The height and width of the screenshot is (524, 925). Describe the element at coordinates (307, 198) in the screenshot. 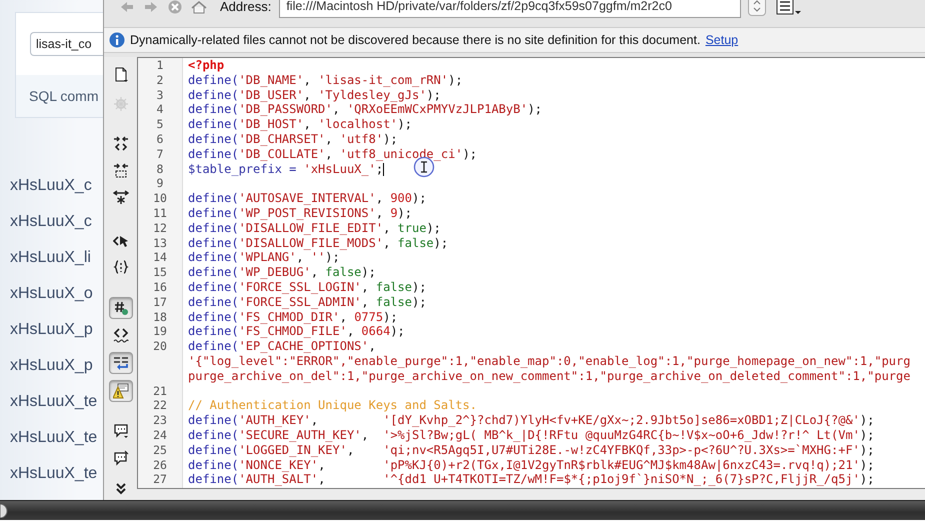

I see `code-line: define('AUTOSAVE_INTERVAL', 900);` at that location.